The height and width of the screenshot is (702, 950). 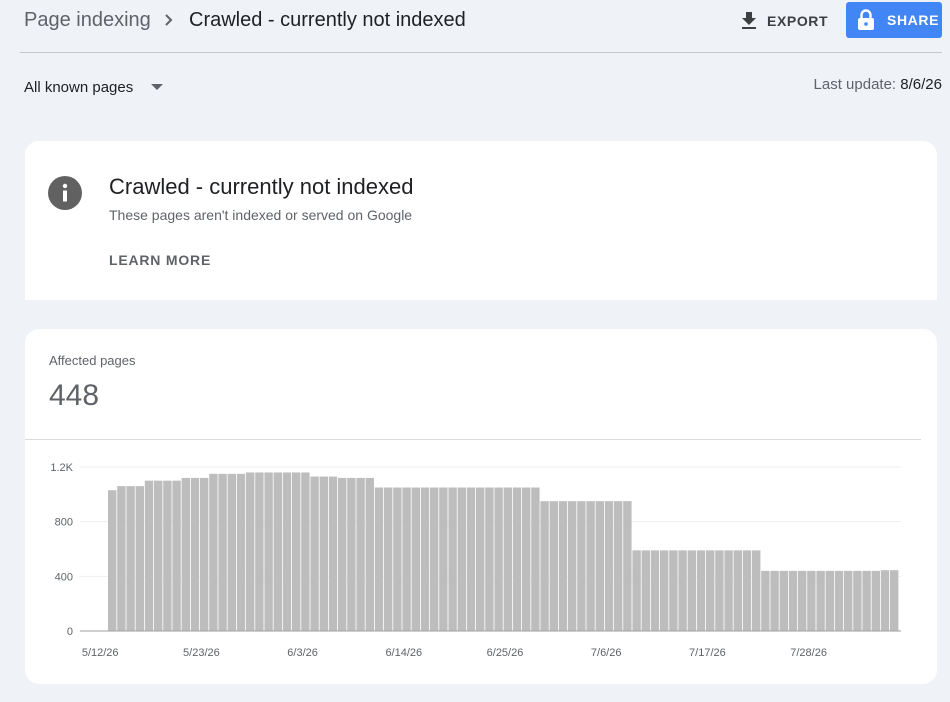 What do you see at coordinates (808, 653) in the screenshot?
I see `x-tick-label: 7/28/26` at bounding box center [808, 653].